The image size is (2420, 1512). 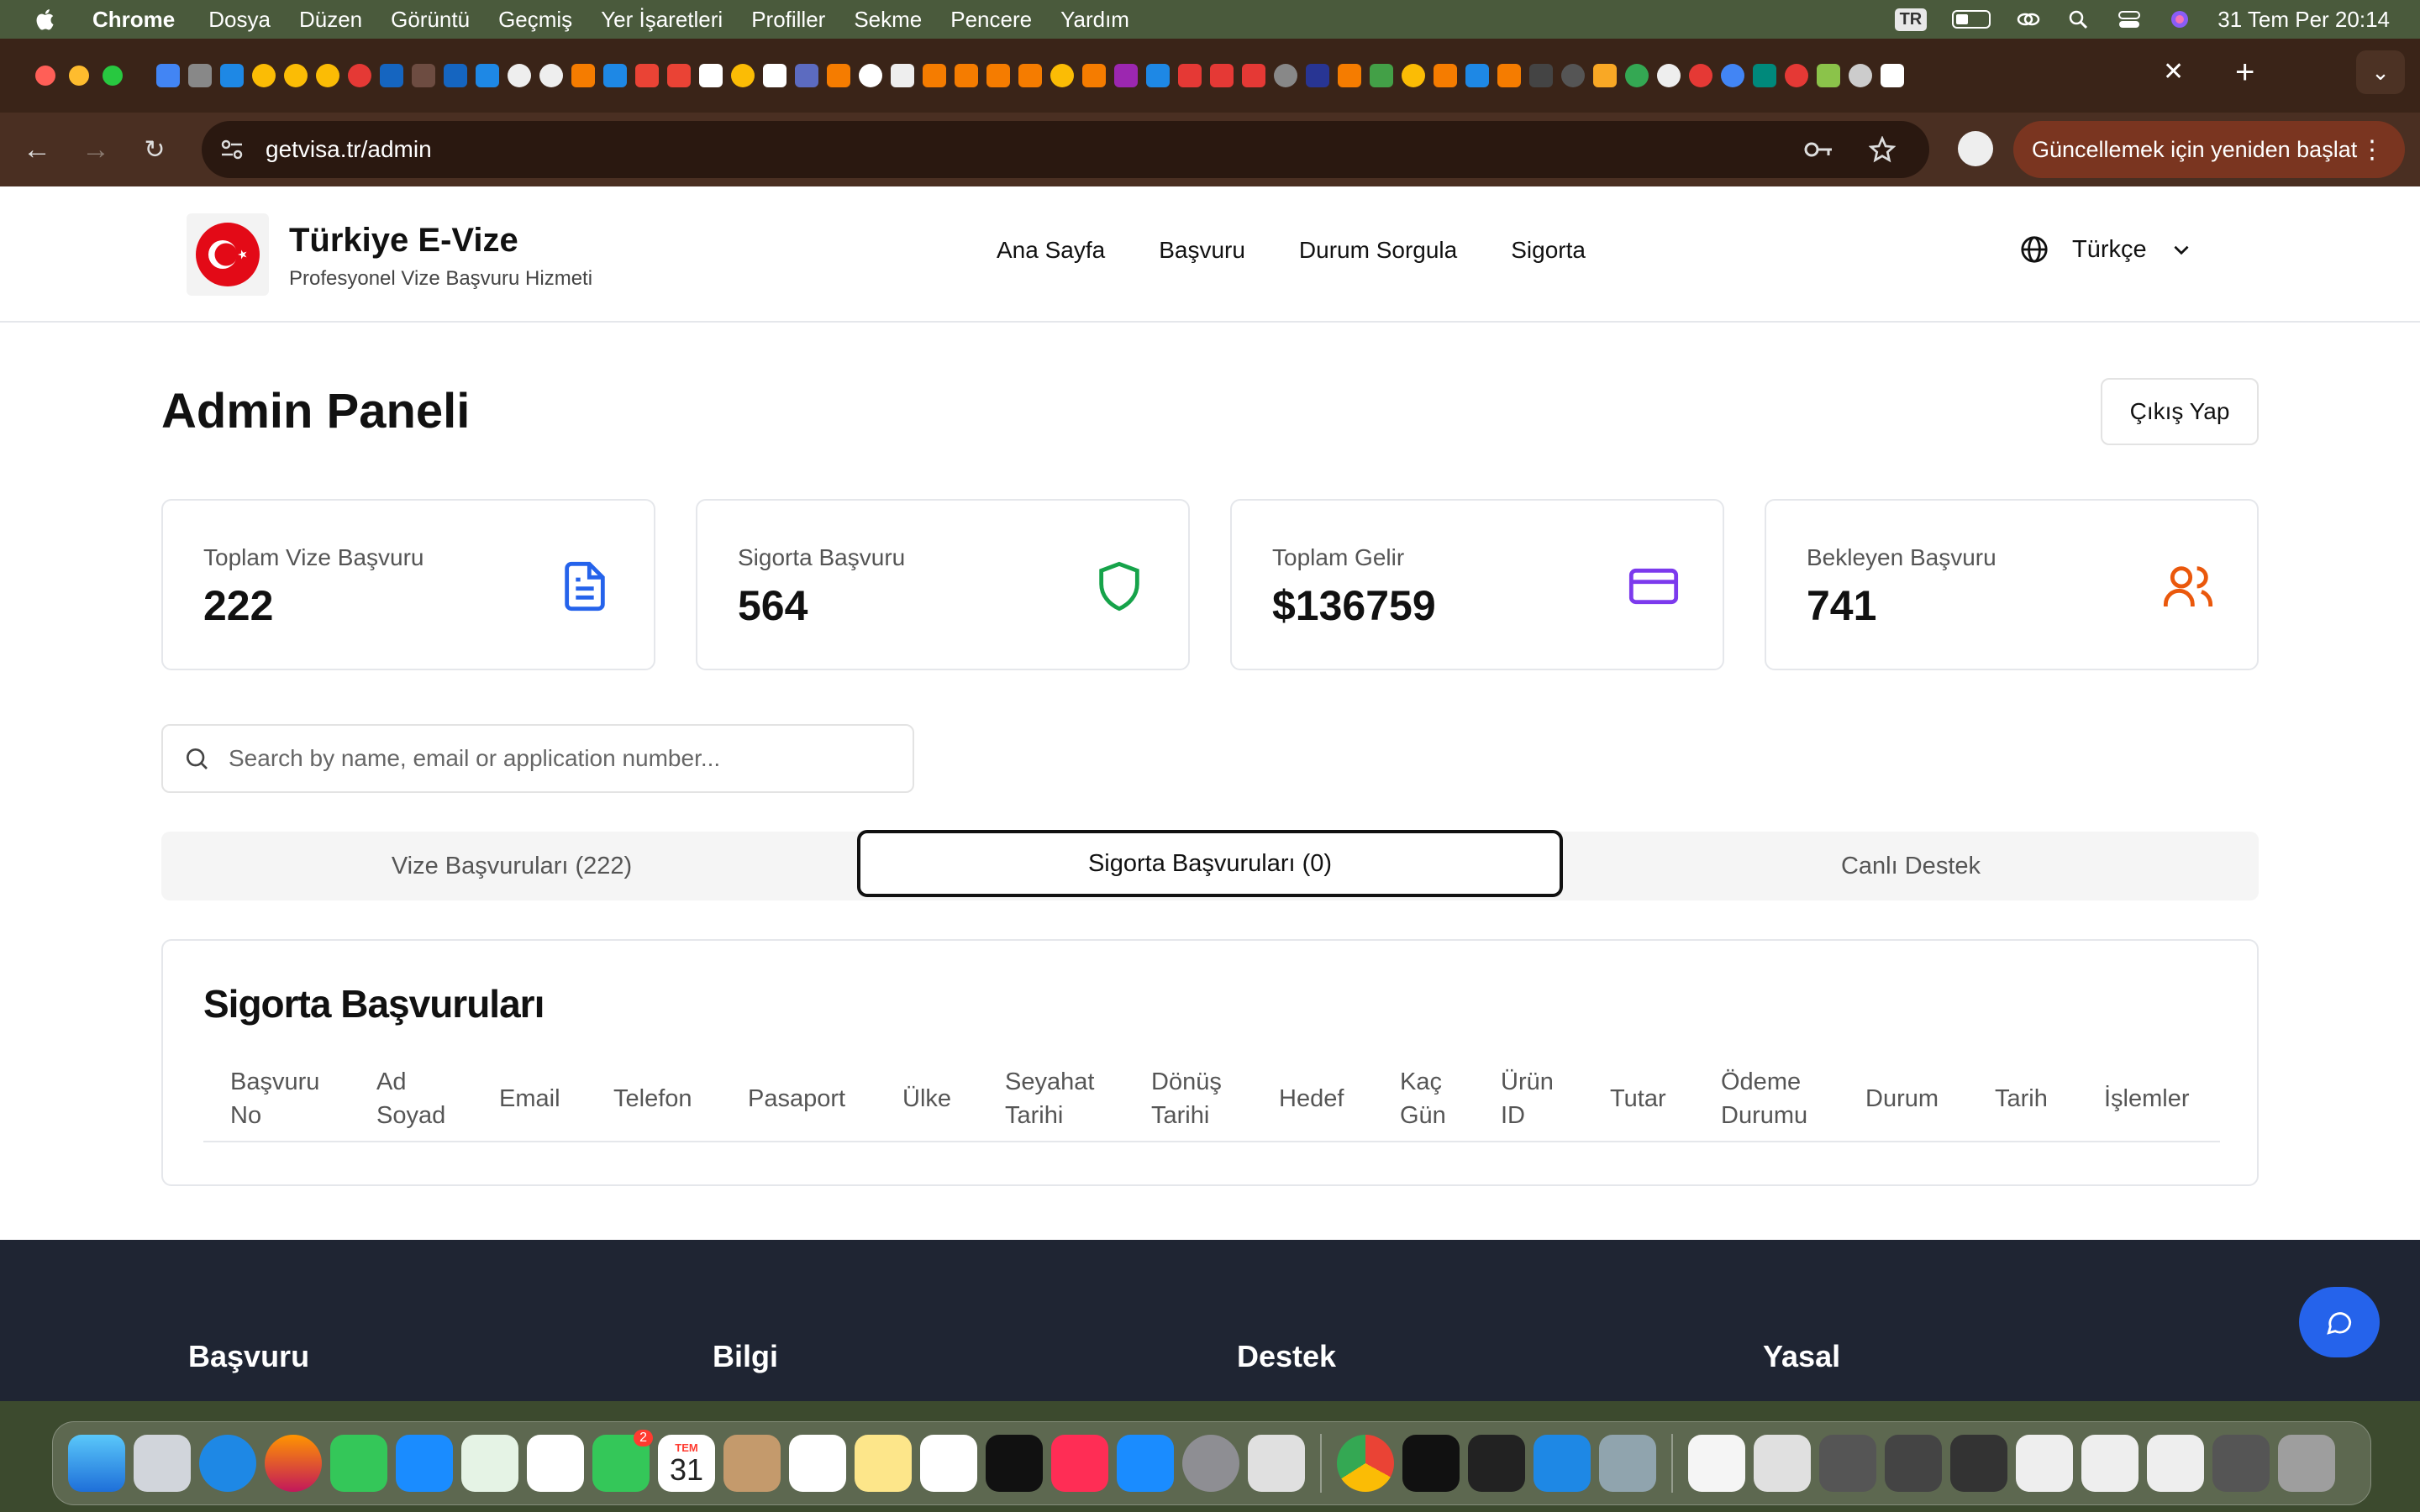 I want to click on document-thumbnail-icon, so click(x=1716, y=1463).